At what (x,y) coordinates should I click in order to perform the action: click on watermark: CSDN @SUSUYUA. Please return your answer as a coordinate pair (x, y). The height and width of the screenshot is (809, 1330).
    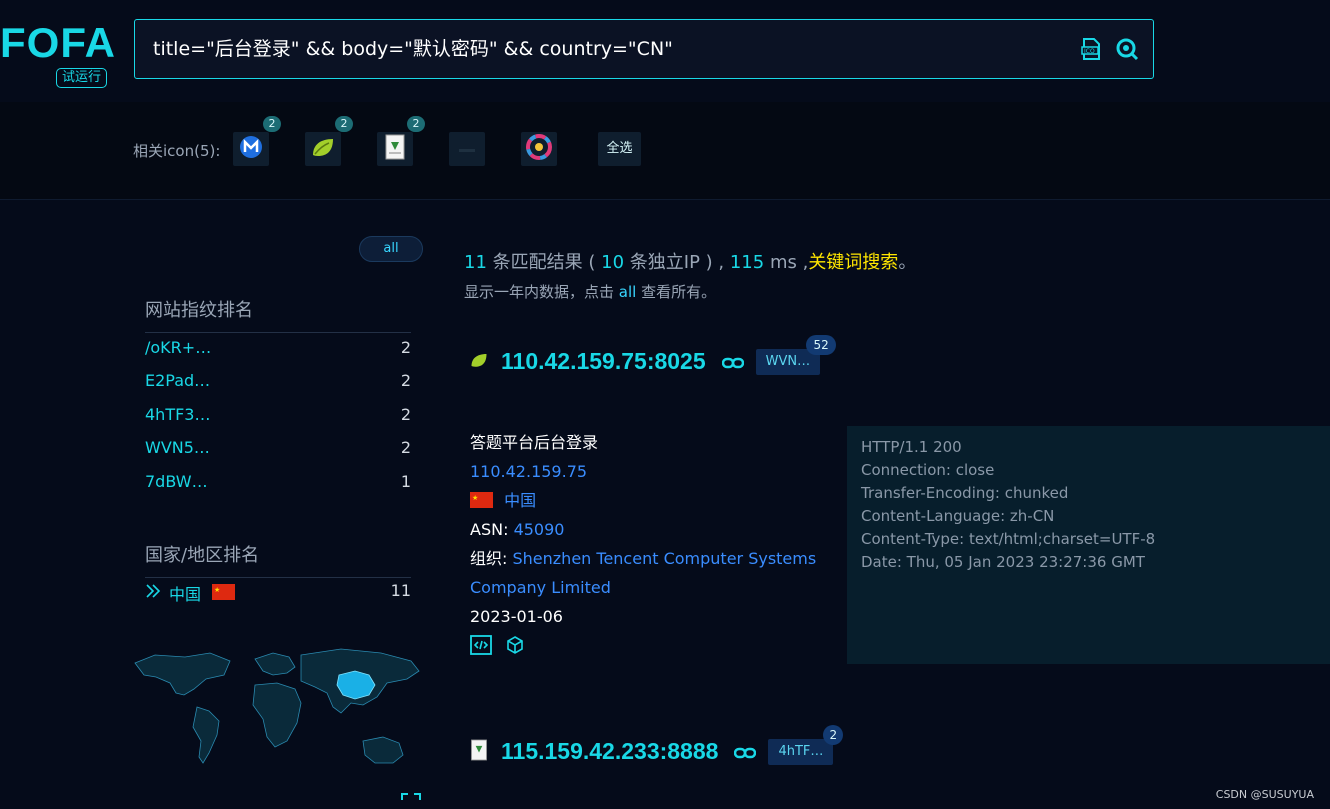
    Looking at the image, I should click on (1264, 794).